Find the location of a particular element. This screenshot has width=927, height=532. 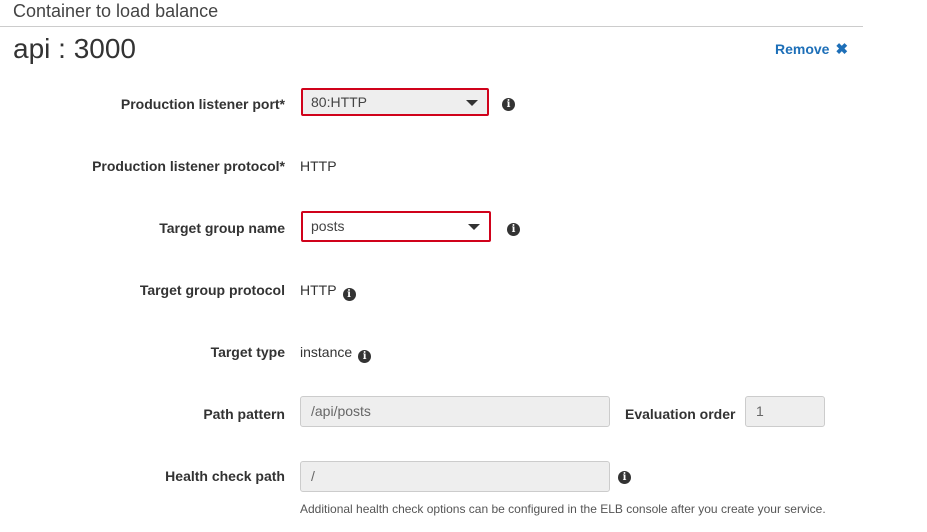

listener-protocol-label: Production listener protocol* is located at coordinates (188, 166).